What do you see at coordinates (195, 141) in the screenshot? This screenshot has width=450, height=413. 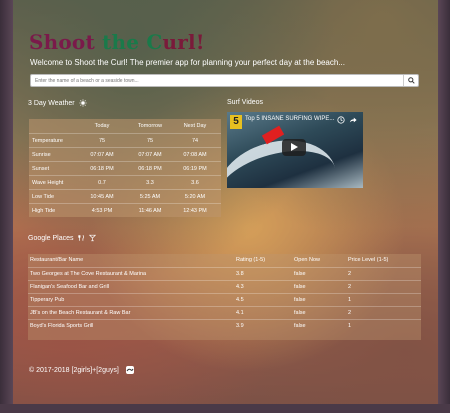 I see `weather-cell: 74` at bounding box center [195, 141].